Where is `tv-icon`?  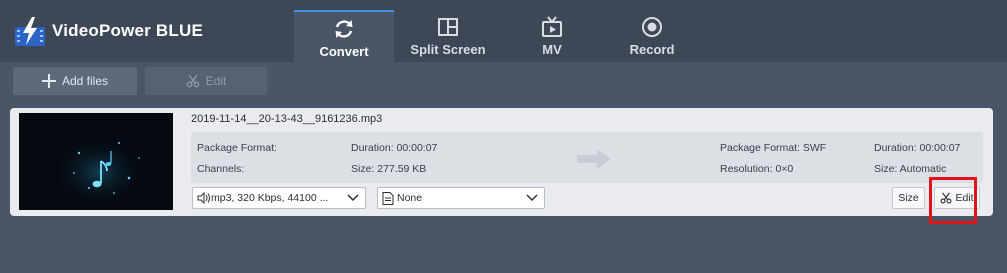 tv-icon is located at coordinates (552, 26).